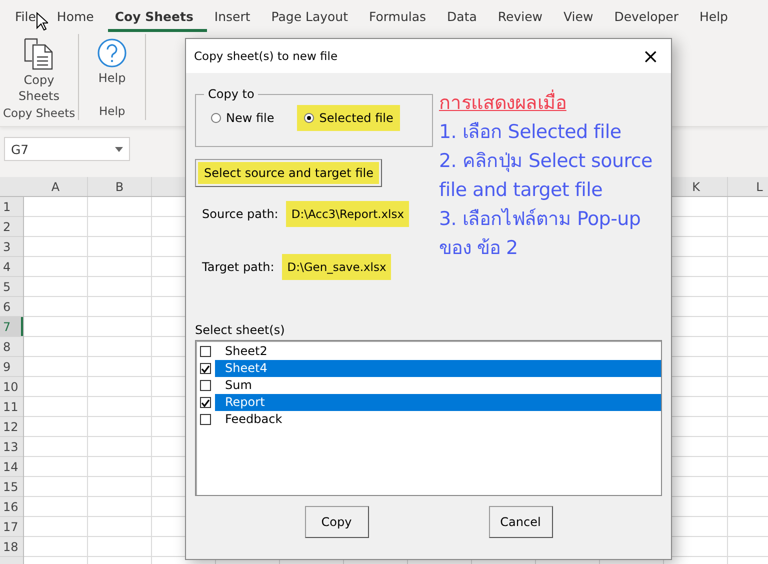 Image resolution: width=768 pixels, height=564 pixels. I want to click on sheet-list-item: Feedback, so click(438, 419).